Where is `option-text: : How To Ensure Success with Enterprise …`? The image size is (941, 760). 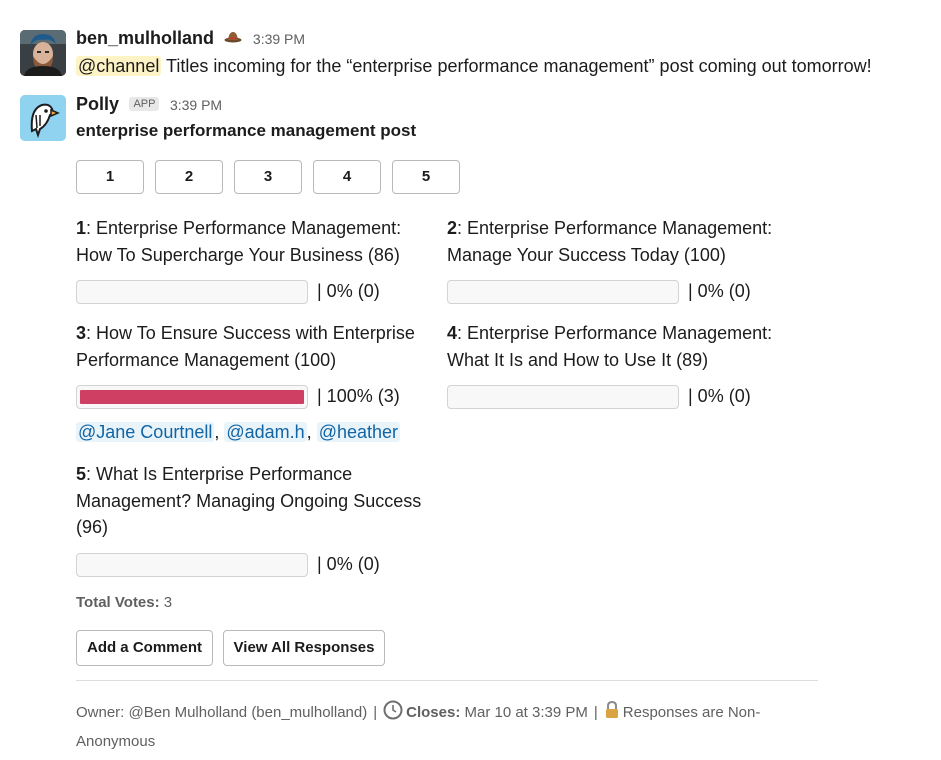
option-text: : How To Ensure Success with Enterprise … is located at coordinates (245, 346).